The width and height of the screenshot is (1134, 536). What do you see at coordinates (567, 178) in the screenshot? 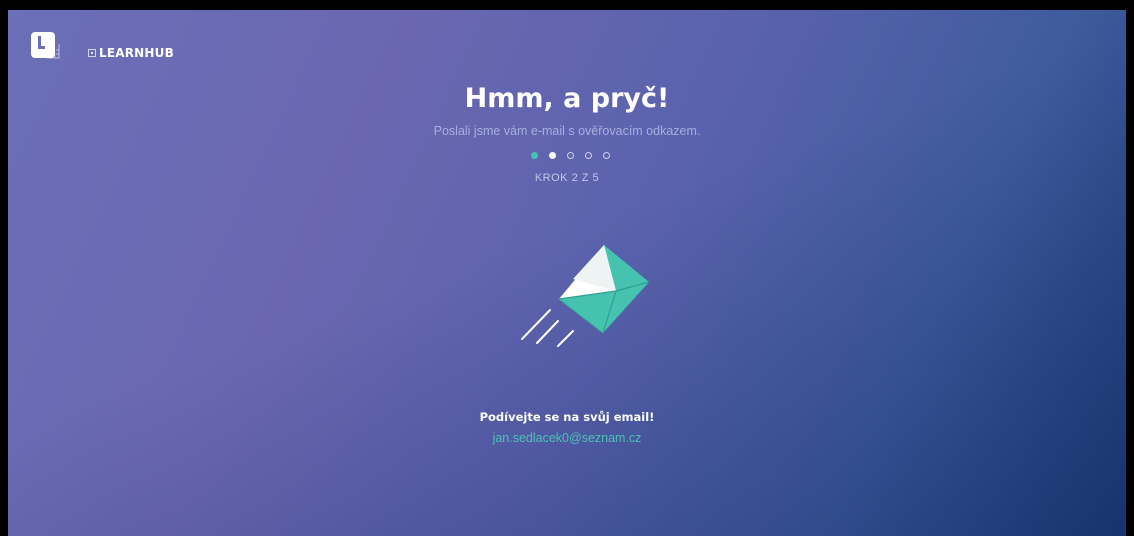
I see `step-label: KROK 2 Z 5` at bounding box center [567, 178].